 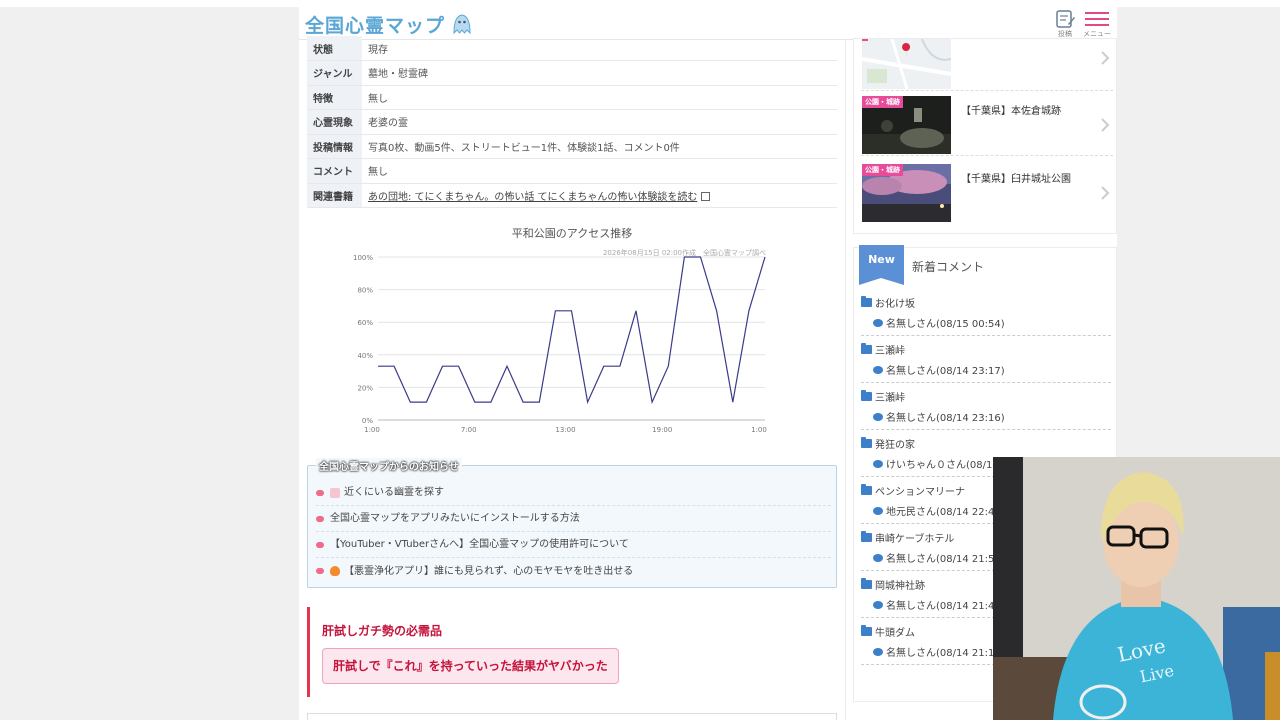 What do you see at coordinates (662, 430) in the screenshot?
I see `x-tick-label: 19:00` at bounding box center [662, 430].